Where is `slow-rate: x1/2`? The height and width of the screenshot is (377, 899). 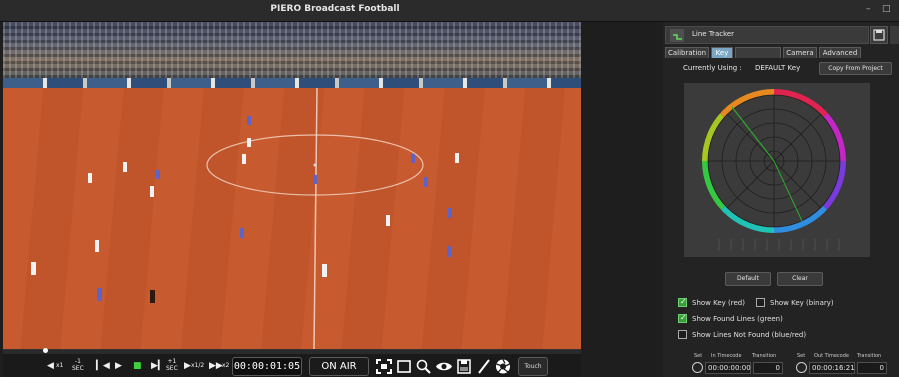
slow-rate: x1/2 is located at coordinates (198, 365).